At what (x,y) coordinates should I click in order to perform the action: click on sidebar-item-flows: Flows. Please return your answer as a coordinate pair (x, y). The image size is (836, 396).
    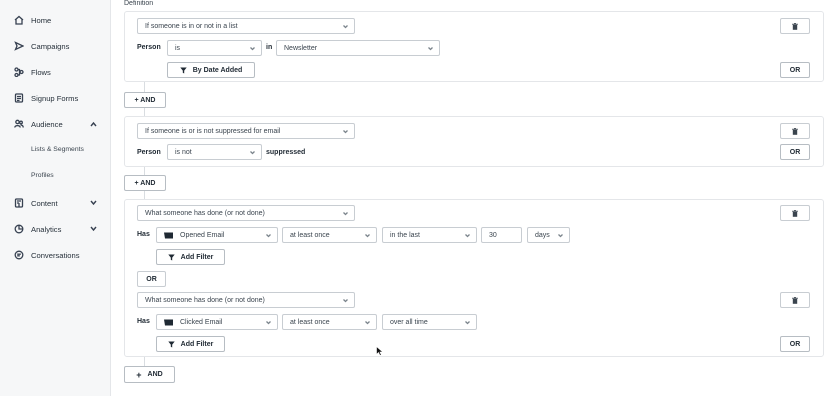
    Looking at the image, I should click on (32, 72).